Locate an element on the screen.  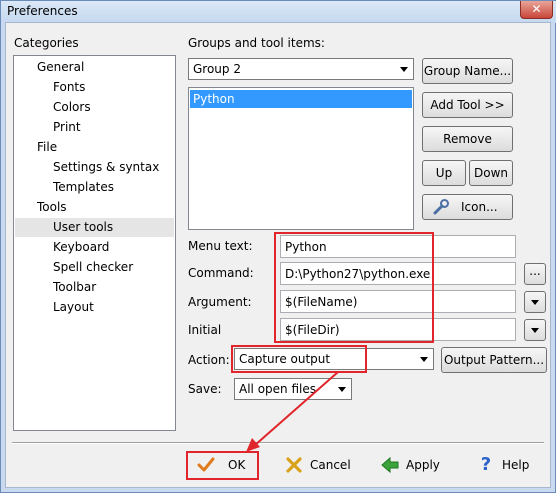
group-select-value: Group 2 is located at coordinates (217, 69).